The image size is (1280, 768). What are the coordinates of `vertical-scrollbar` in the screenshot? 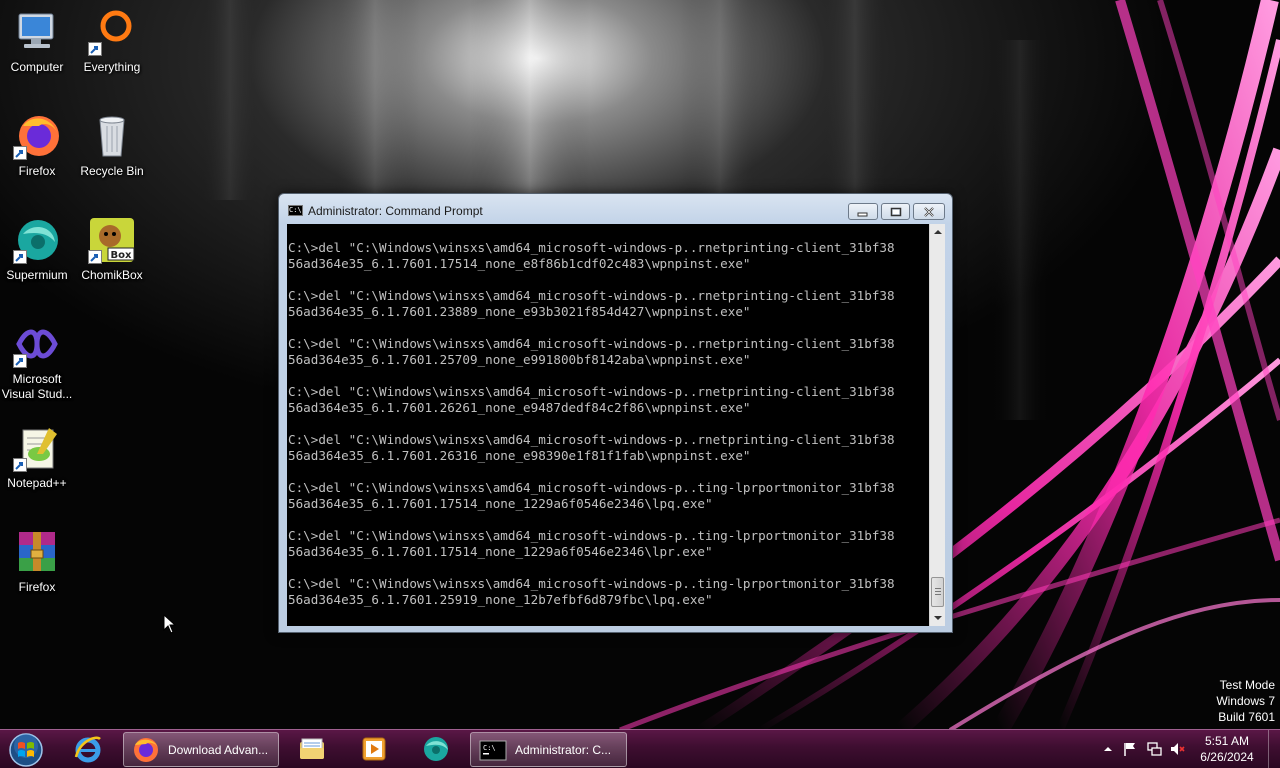 It's located at (937, 425).